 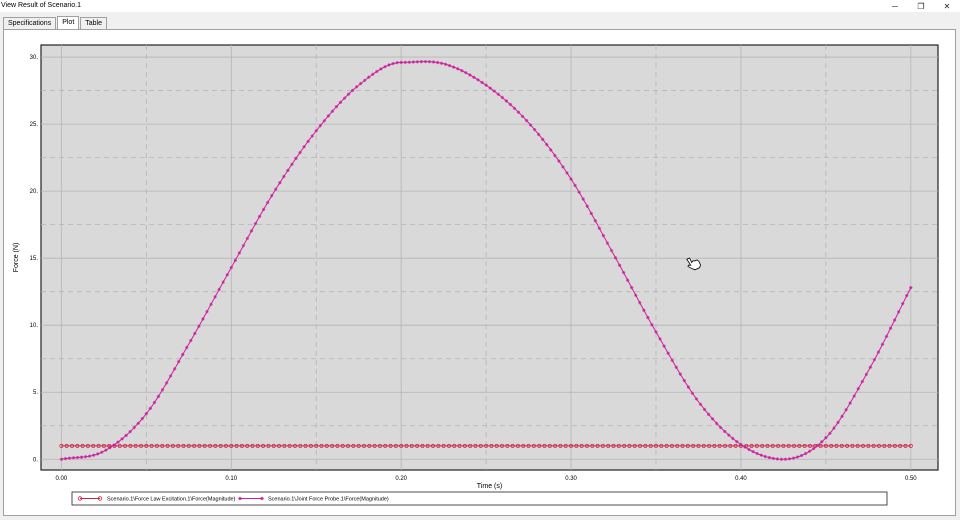 What do you see at coordinates (34, 58) in the screenshot?
I see `y-tick-label: 30.` at bounding box center [34, 58].